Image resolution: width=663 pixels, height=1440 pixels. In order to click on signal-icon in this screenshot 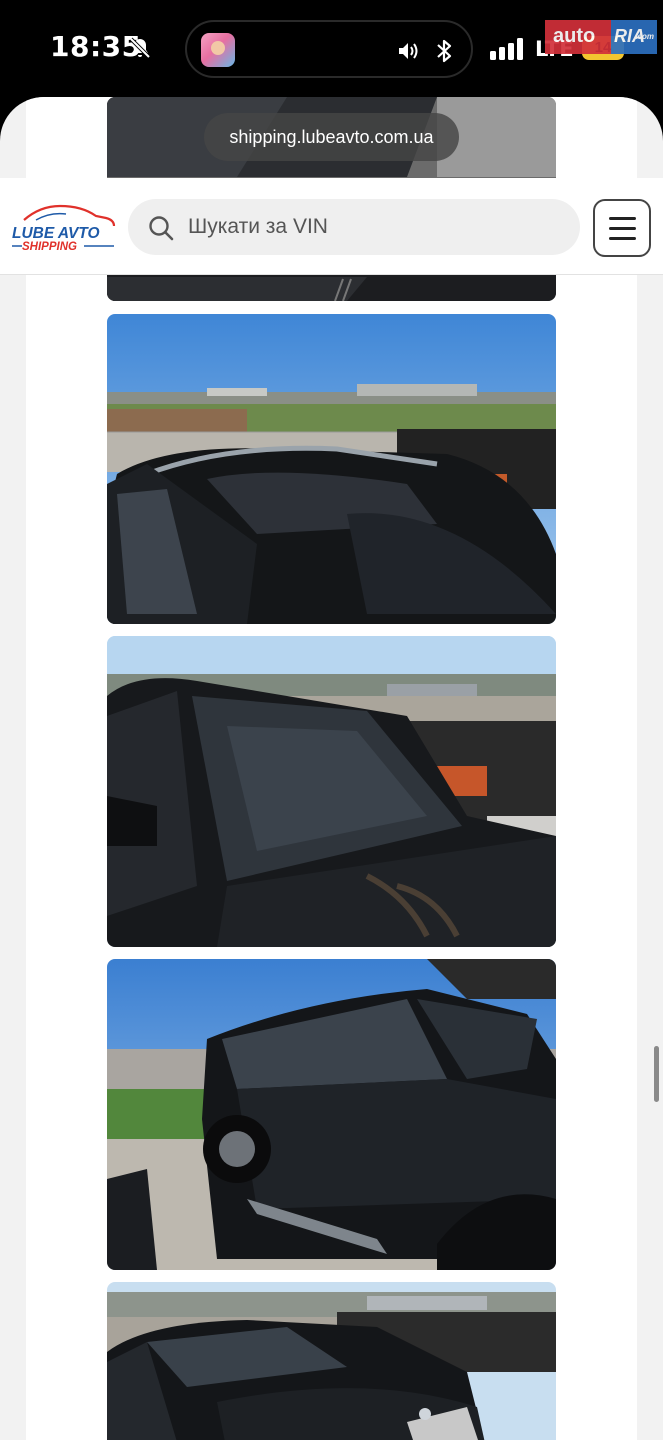, I will do `click(506, 49)`.